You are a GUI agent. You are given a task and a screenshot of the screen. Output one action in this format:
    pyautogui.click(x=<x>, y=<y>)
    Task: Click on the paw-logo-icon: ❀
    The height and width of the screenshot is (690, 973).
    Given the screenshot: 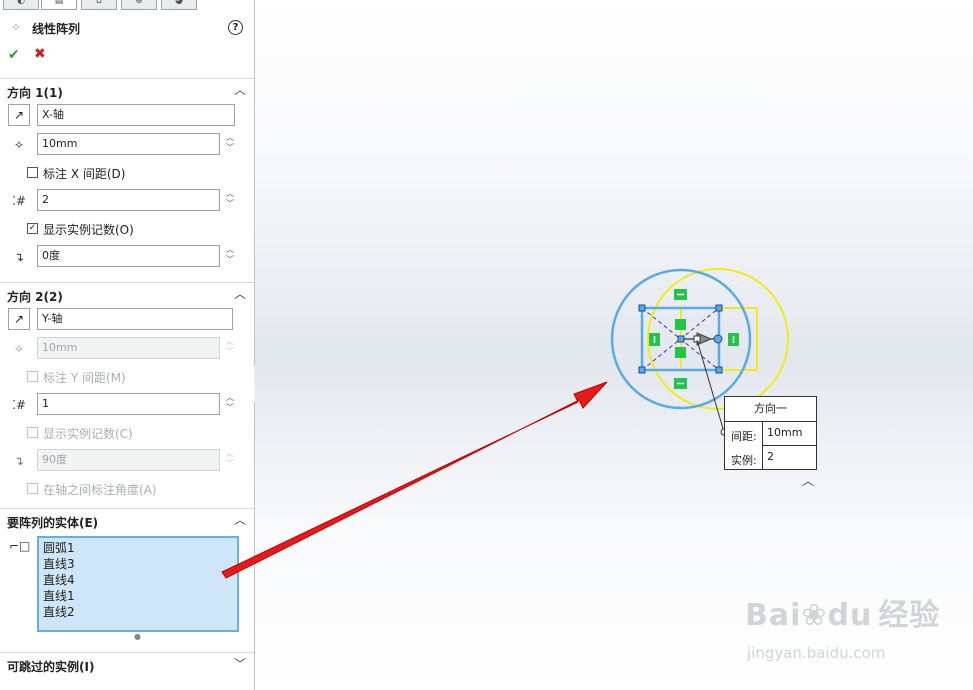 What is the action you would take?
    pyautogui.click(x=814, y=615)
    